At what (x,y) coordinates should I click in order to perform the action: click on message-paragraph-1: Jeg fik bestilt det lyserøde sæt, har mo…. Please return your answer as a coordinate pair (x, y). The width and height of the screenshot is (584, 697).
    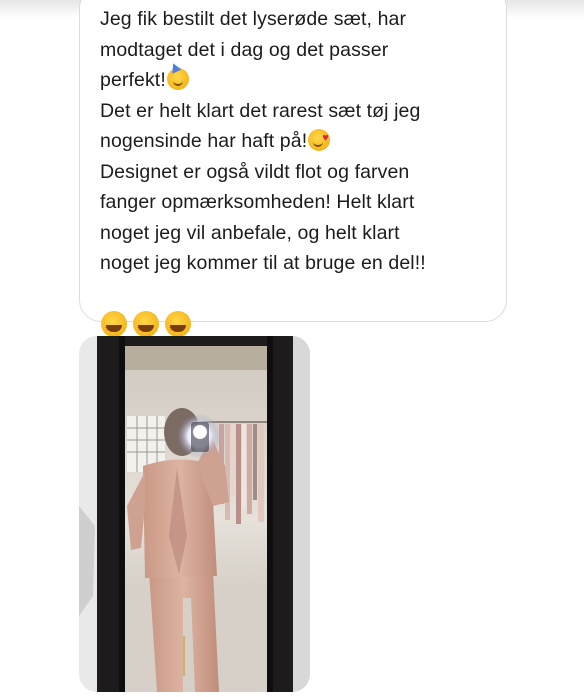
    Looking at the image, I should click on (300, 50).